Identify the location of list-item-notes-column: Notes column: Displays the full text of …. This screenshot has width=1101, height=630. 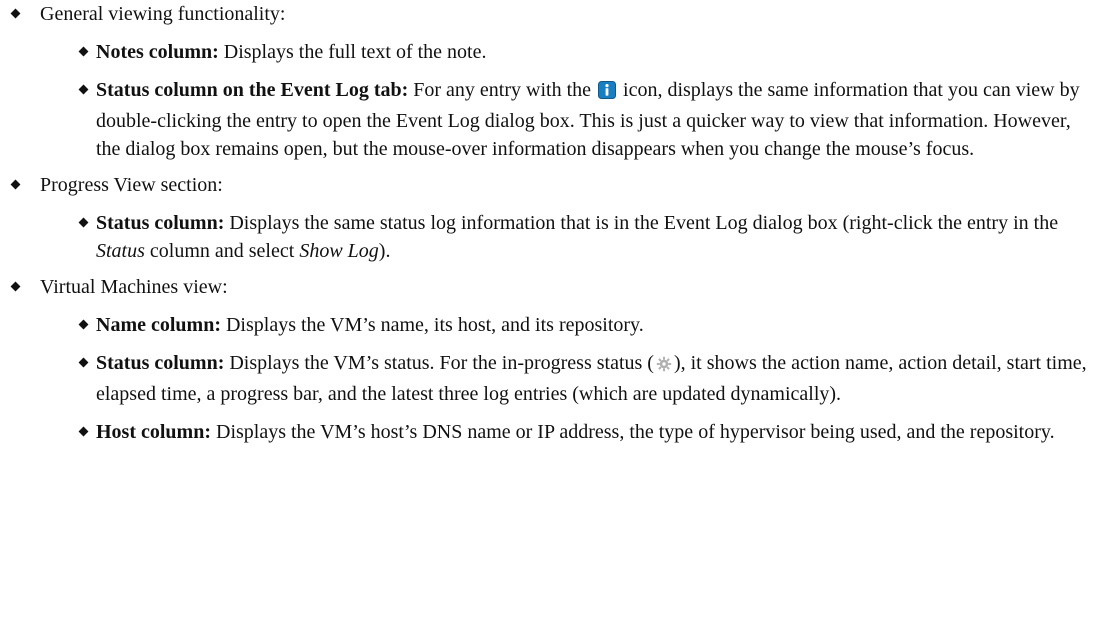
(570, 52).